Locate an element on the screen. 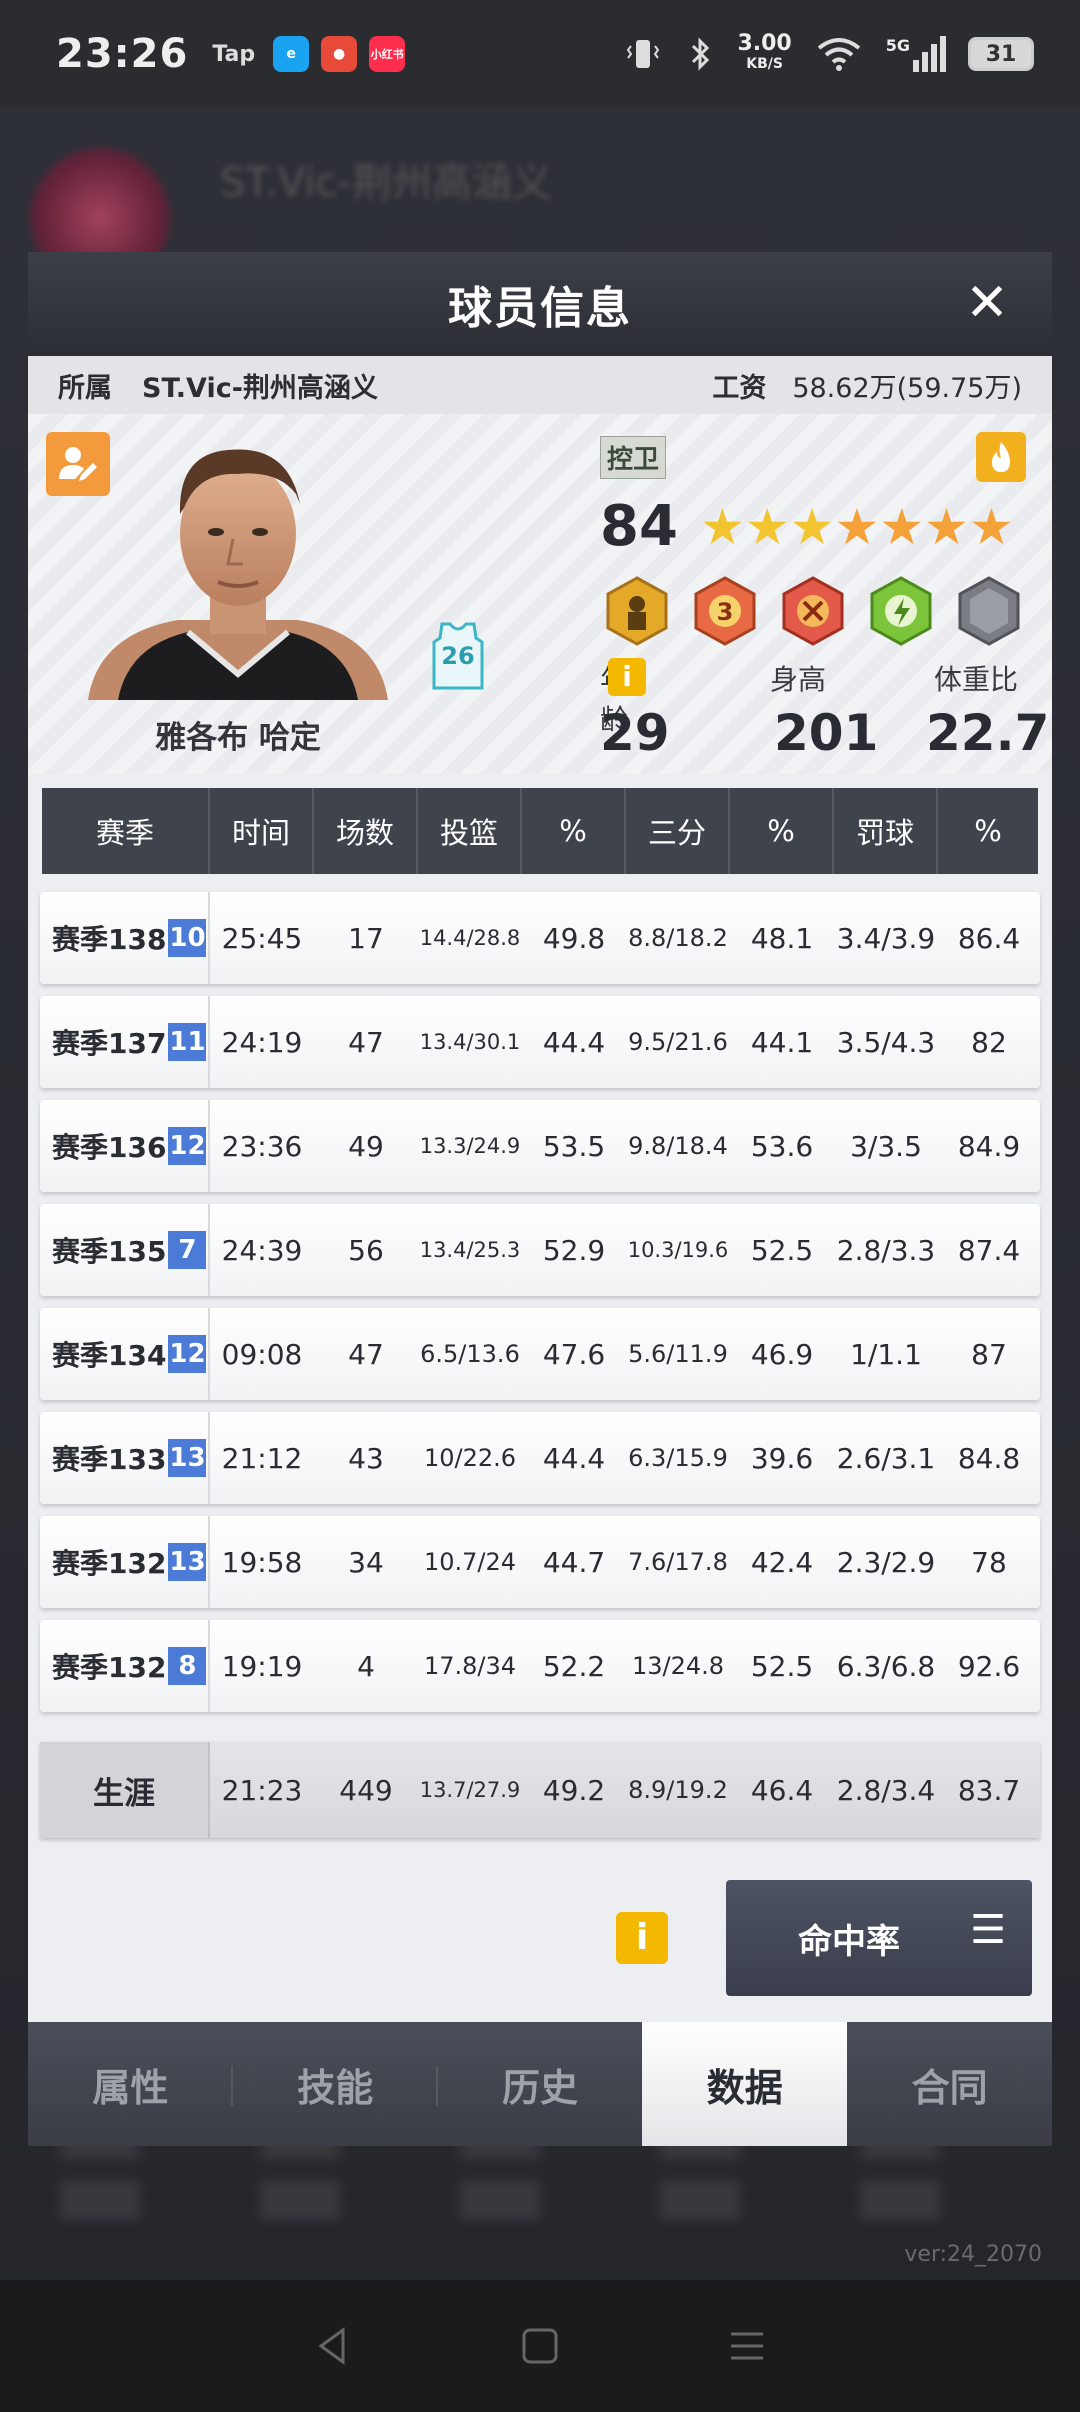  player-portrait is located at coordinates (238, 574).